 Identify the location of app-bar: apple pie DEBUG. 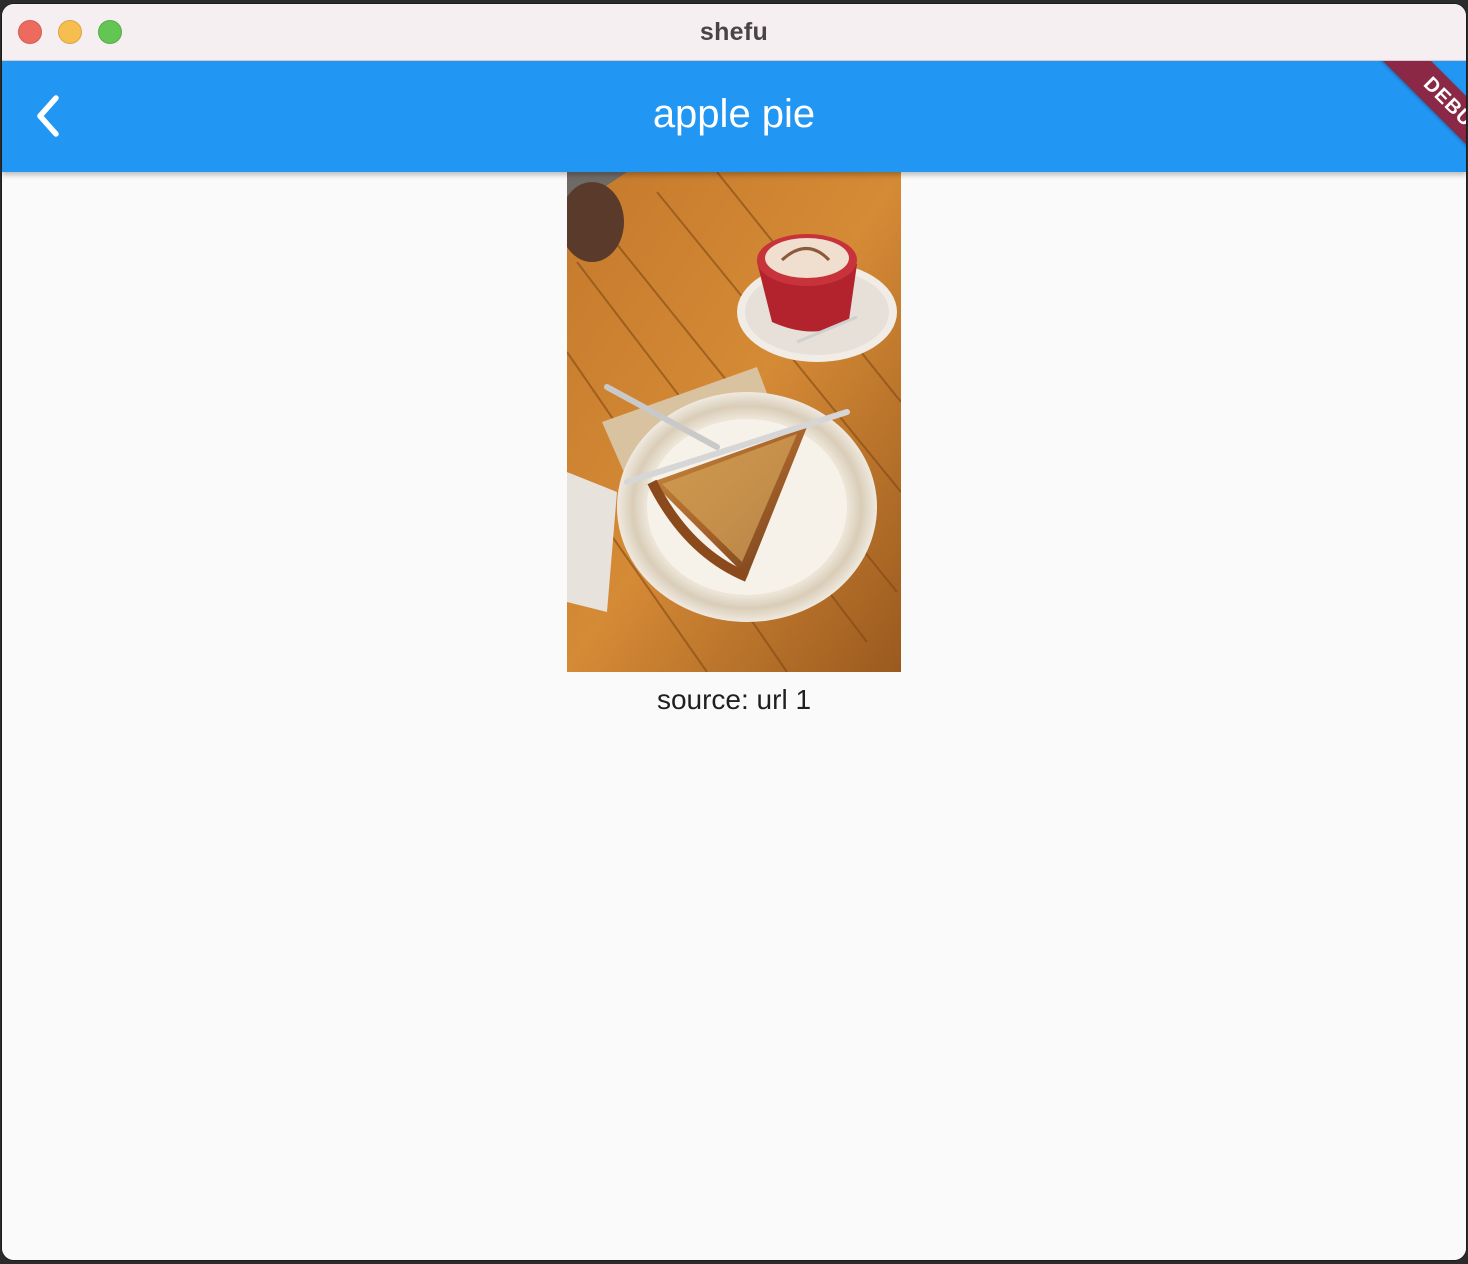
(734, 126).